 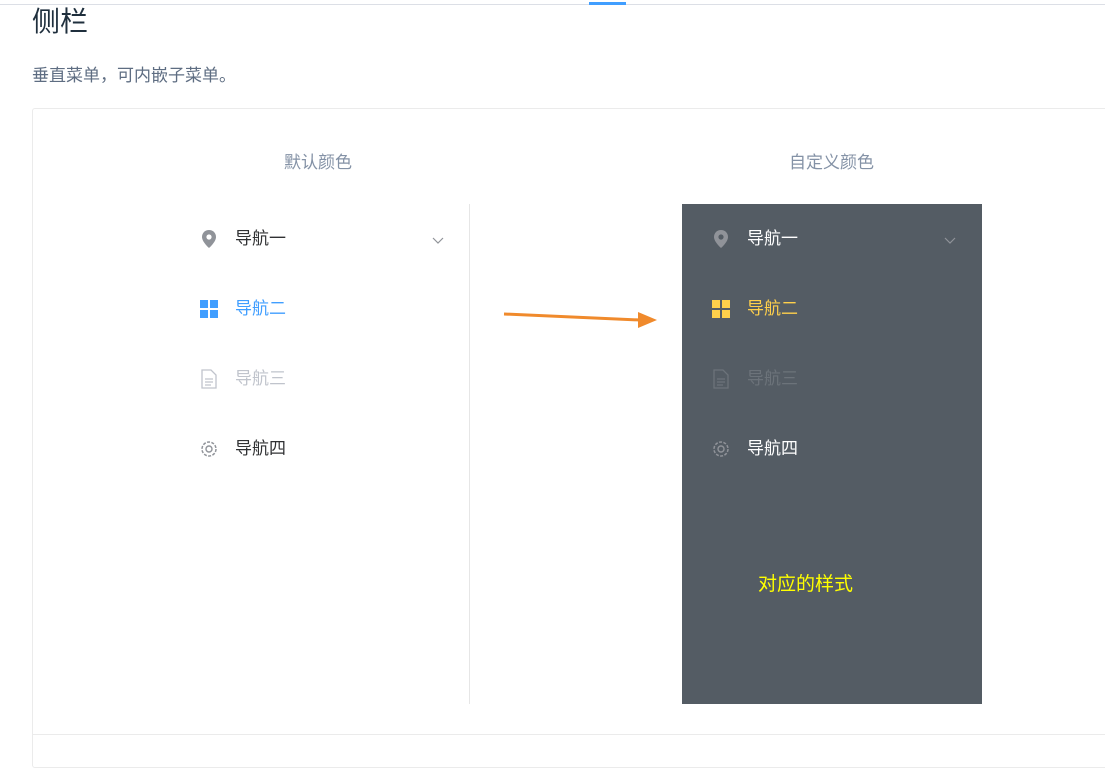 I want to click on default-menu-item-nav1: 导航一, so click(x=320, y=239).